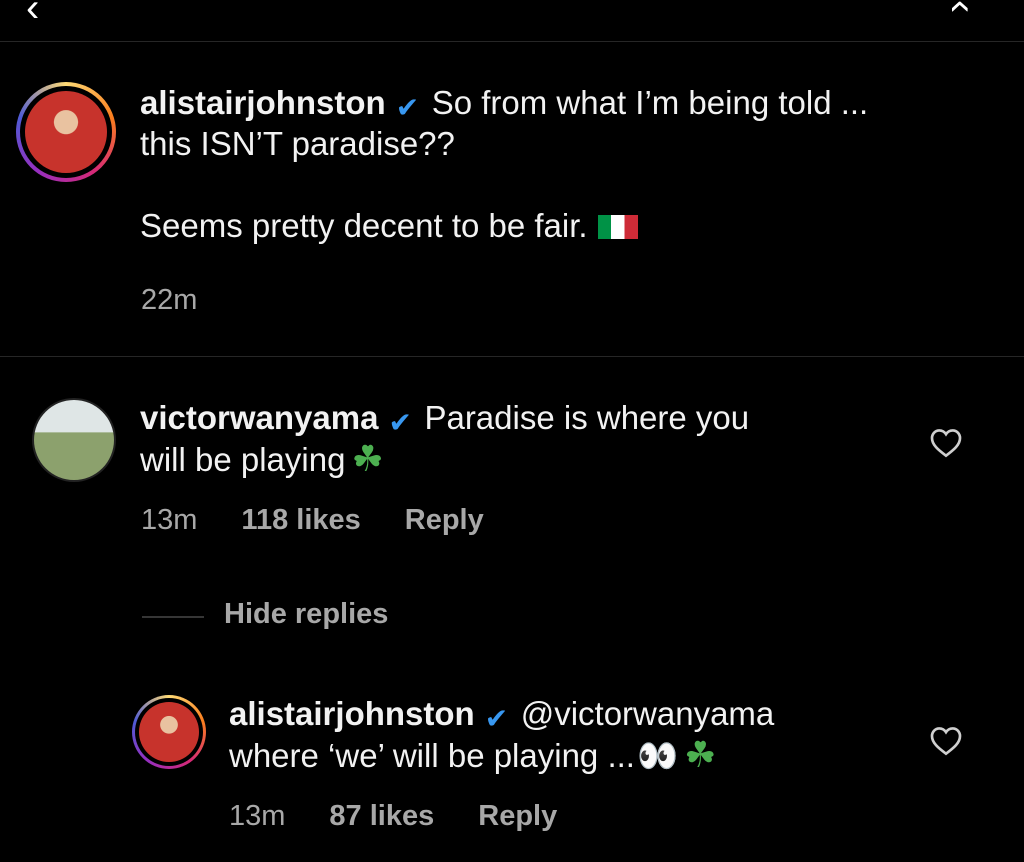 The width and height of the screenshot is (1024, 862). What do you see at coordinates (257, 816) in the screenshot?
I see `reply-time: 13m` at bounding box center [257, 816].